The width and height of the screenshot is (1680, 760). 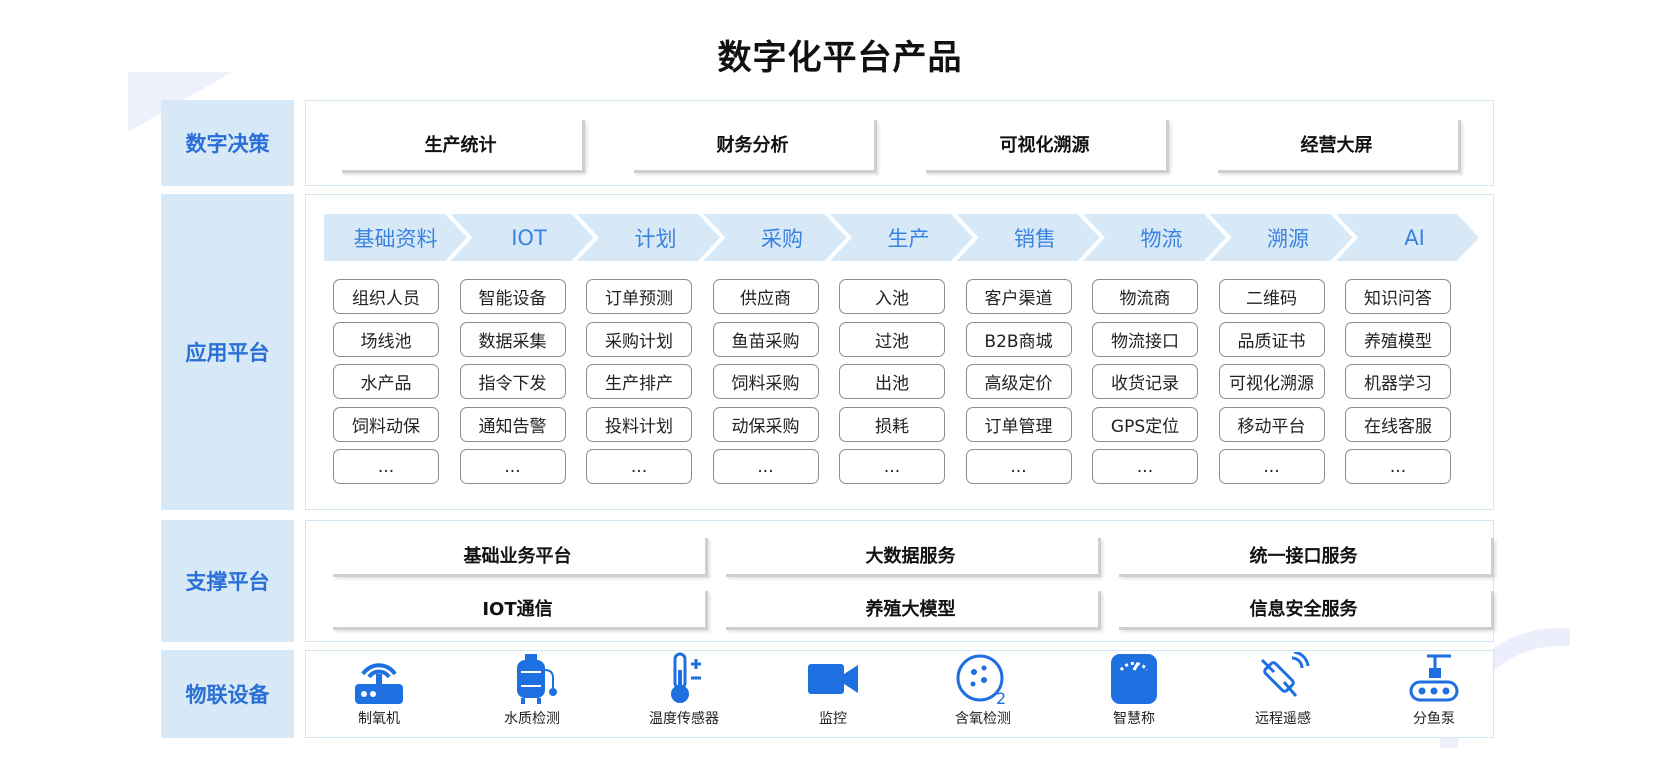 What do you see at coordinates (1044, 143) in the screenshot?
I see `decision-card-3: 可视化溯源` at bounding box center [1044, 143].